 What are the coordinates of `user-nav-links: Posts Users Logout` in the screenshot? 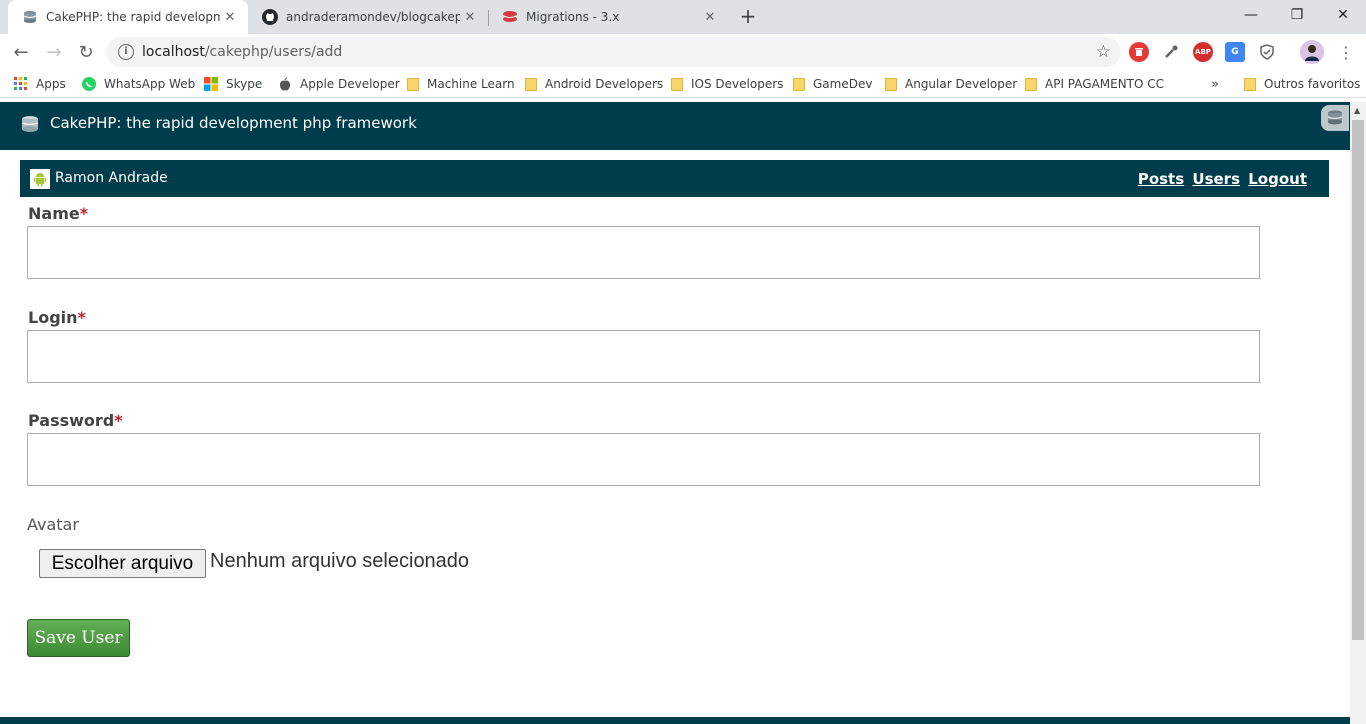 It's located at (1221, 179).